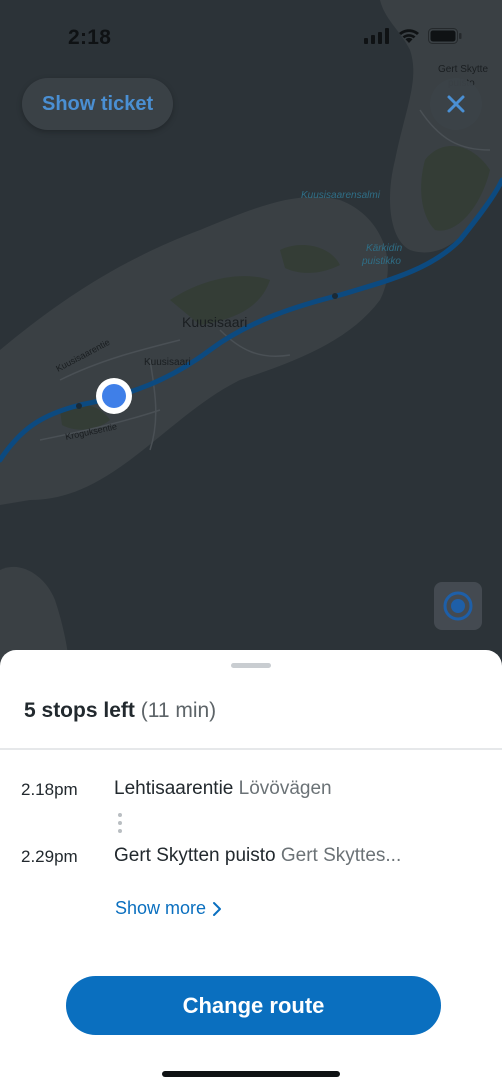  What do you see at coordinates (251, 38) in the screenshot?
I see `status-bar: 2:18` at bounding box center [251, 38].